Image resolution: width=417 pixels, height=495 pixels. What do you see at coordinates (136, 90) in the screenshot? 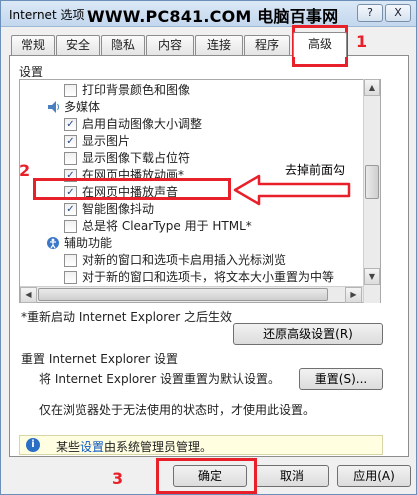
I see `setting-label: 打印背景颜色和图像` at bounding box center [136, 90].